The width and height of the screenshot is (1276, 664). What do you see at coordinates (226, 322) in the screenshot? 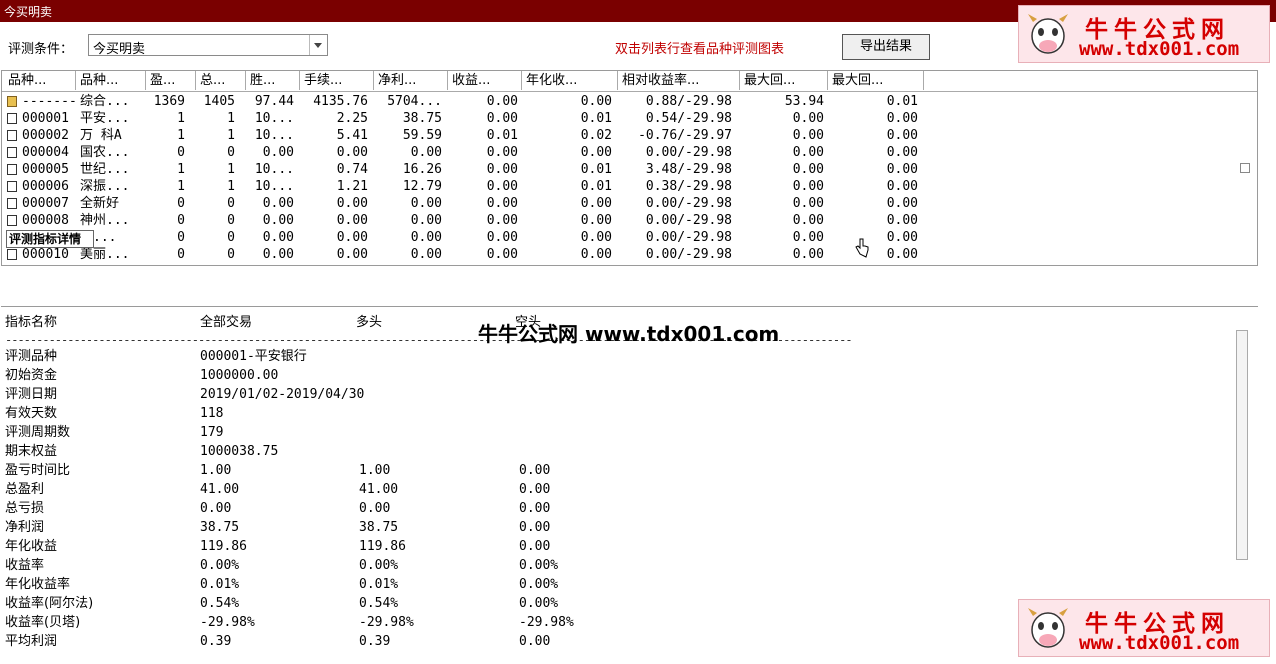
I see `detail-header-all: 全部交易` at bounding box center [226, 322].